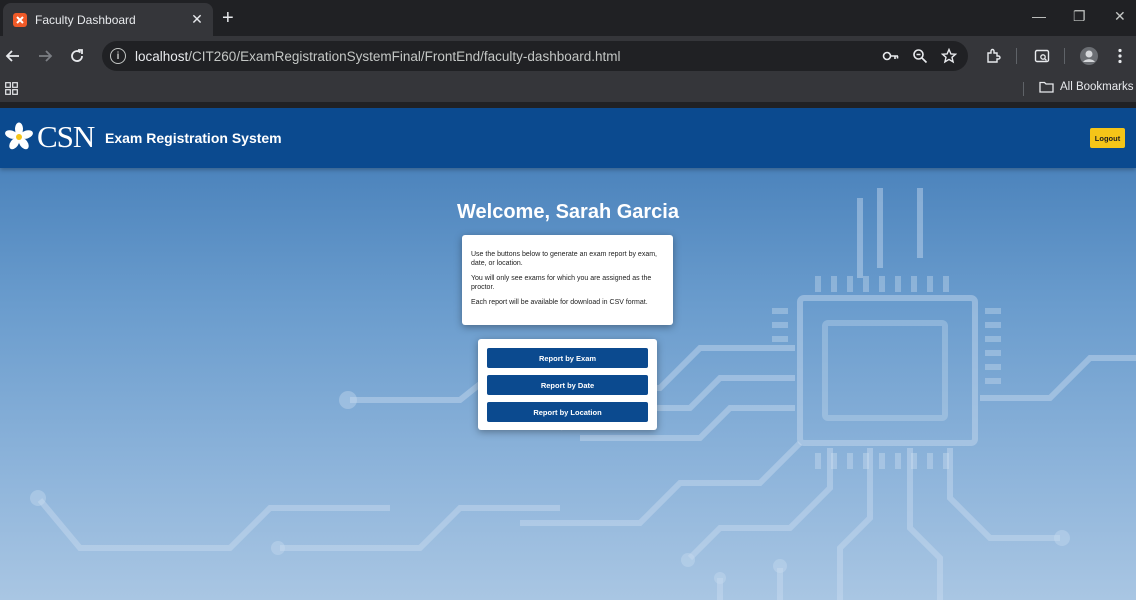 This screenshot has height=600, width=1136. What do you see at coordinates (568, 89) in the screenshot?
I see `bookmarks-bar: All Bookmarks` at bounding box center [568, 89].